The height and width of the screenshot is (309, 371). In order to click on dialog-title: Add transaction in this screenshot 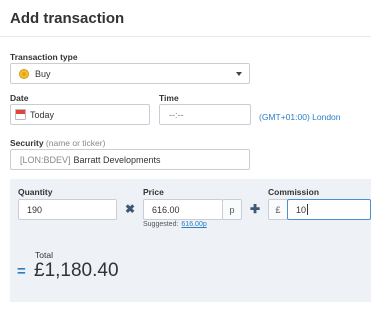, I will do `click(67, 18)`.